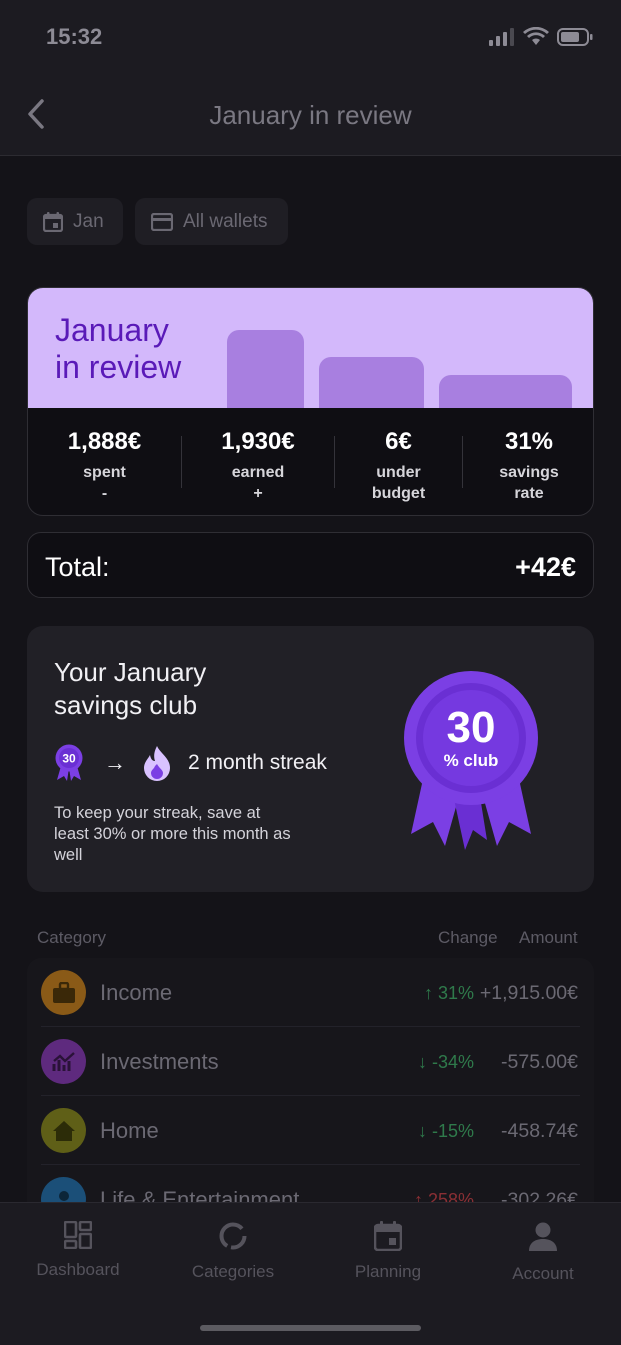 The height and width of the screenshot is (1345, 621). I want to click on category-change: ↑ 31%, so click(449, 993).